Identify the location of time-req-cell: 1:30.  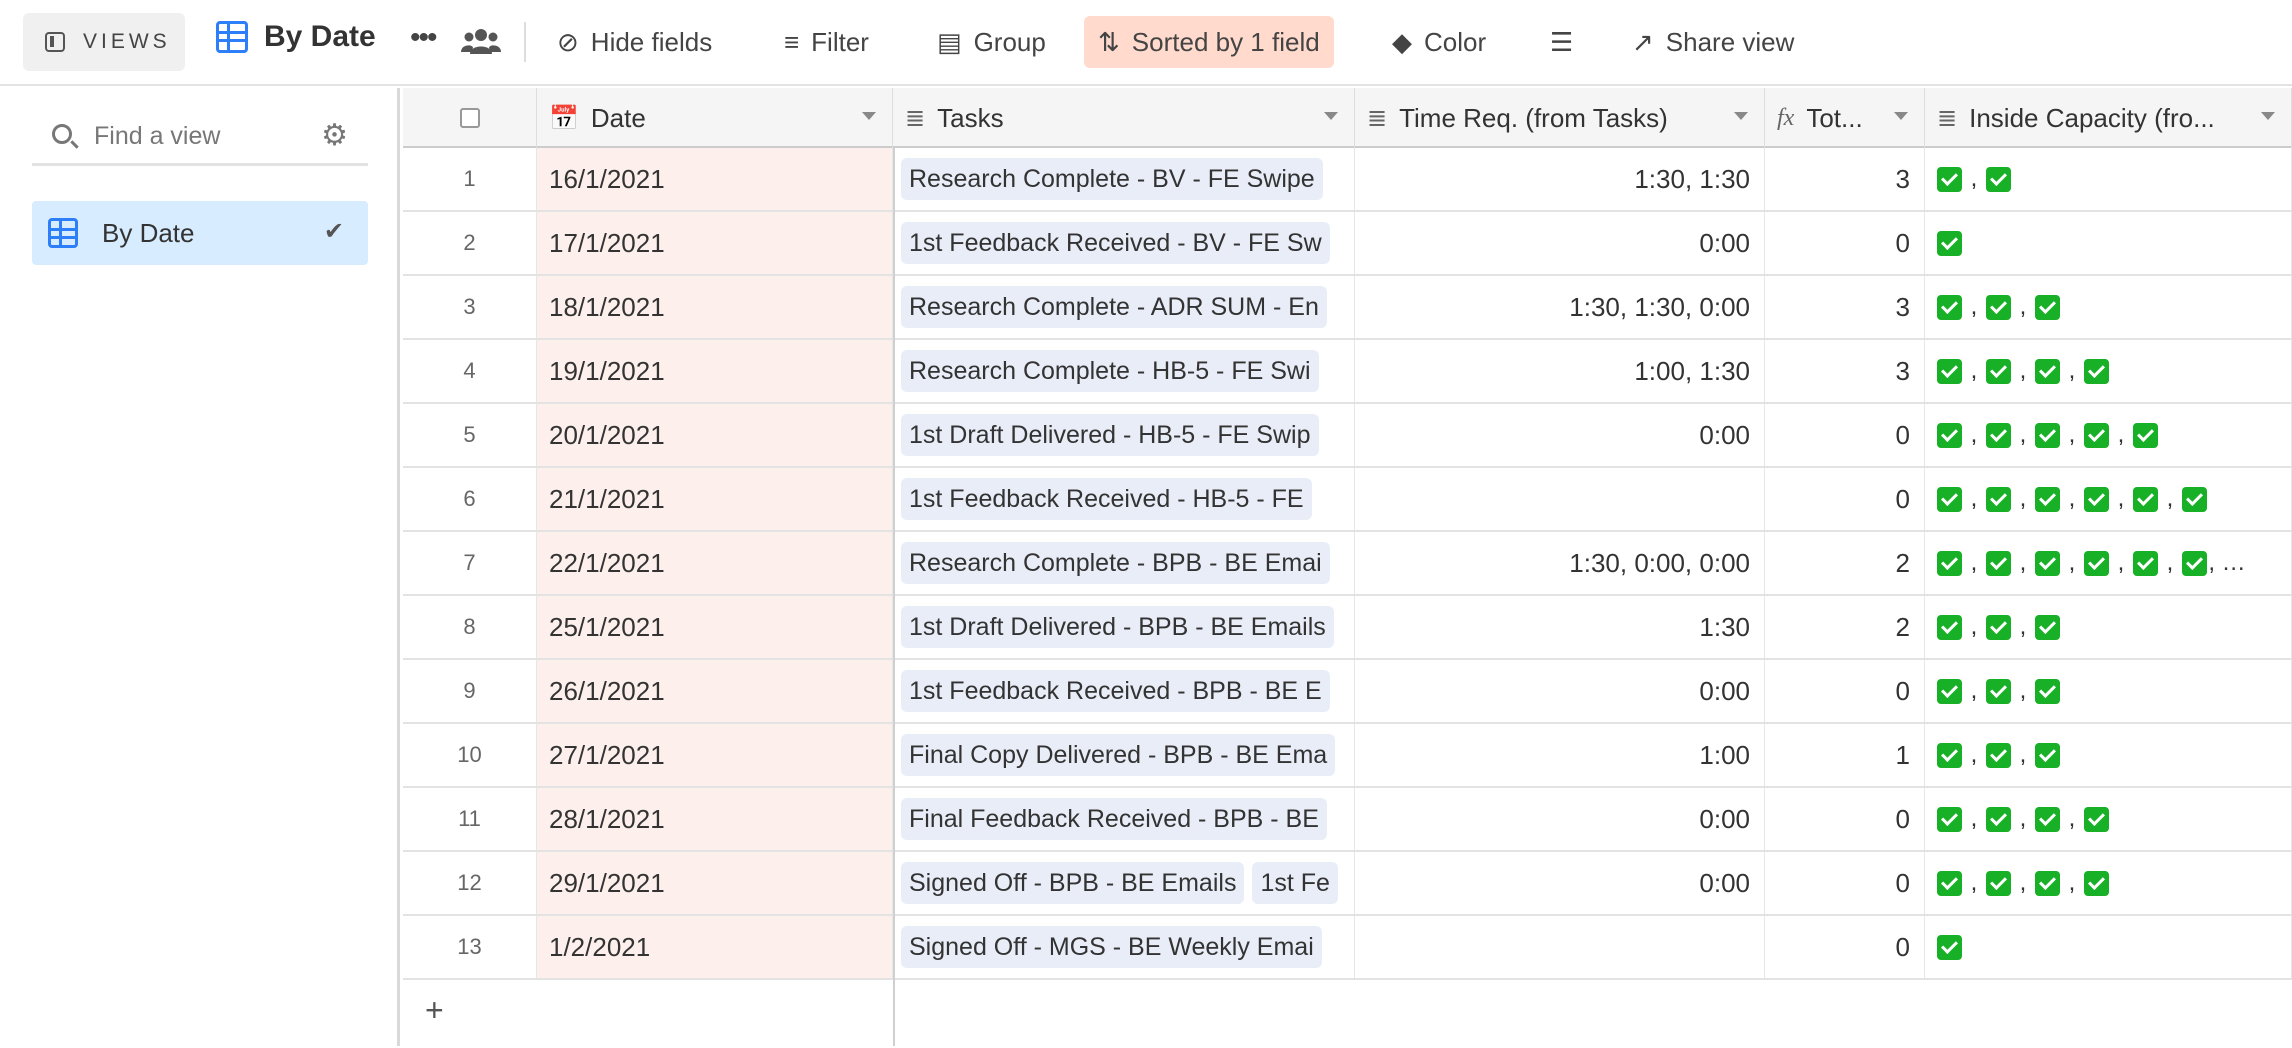
(1560, 627).